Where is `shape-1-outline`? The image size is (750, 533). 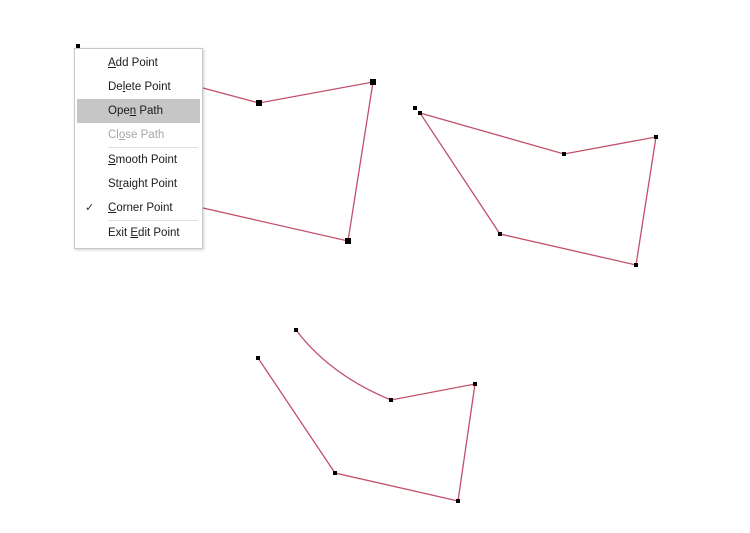 shape-1-outline is located at coordinates (288, 161).